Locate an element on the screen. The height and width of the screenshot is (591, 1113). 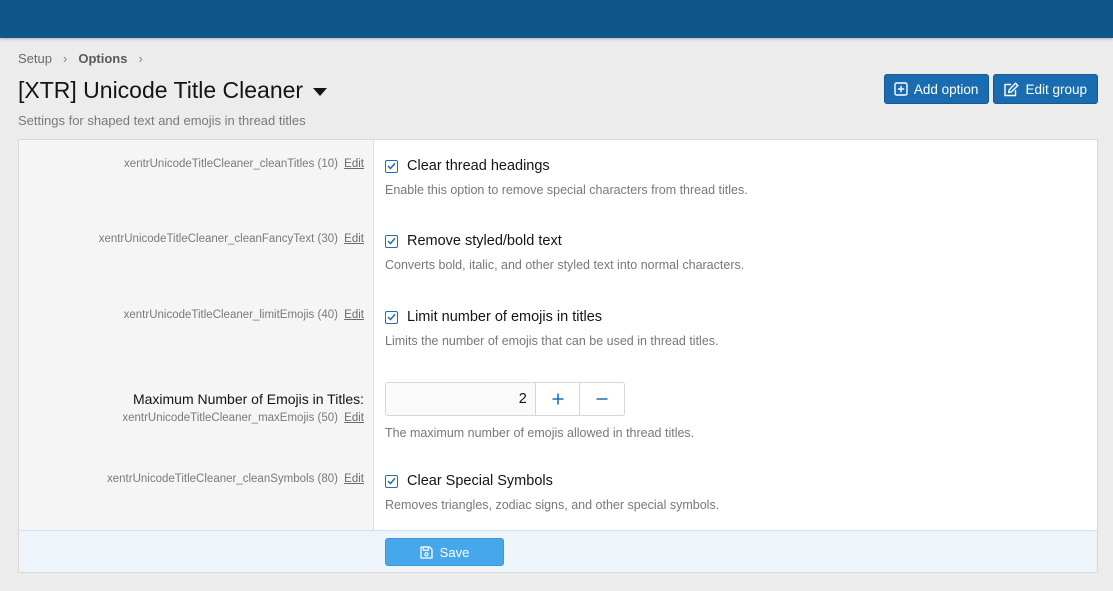
save-button: Save is located at coordinates (444, 552).